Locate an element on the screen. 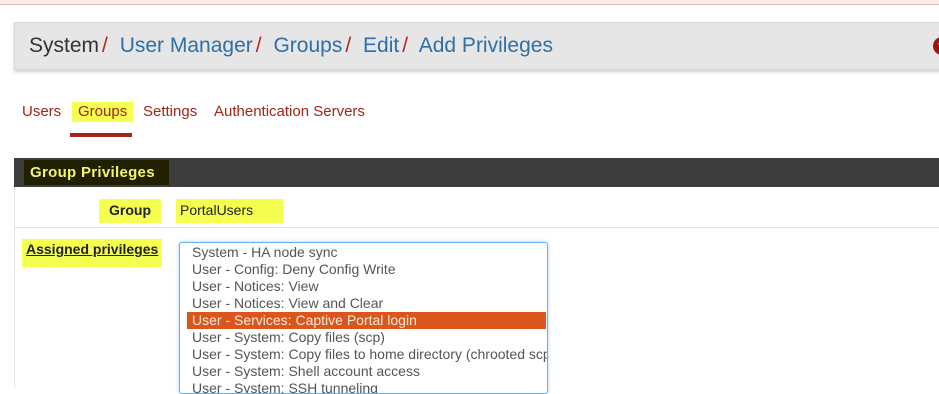 Image resolution: width=939 pixels, height=394 pixels. privilege-option-selected: User - Services: Captive Portal login is located at coordinates (366, 320).